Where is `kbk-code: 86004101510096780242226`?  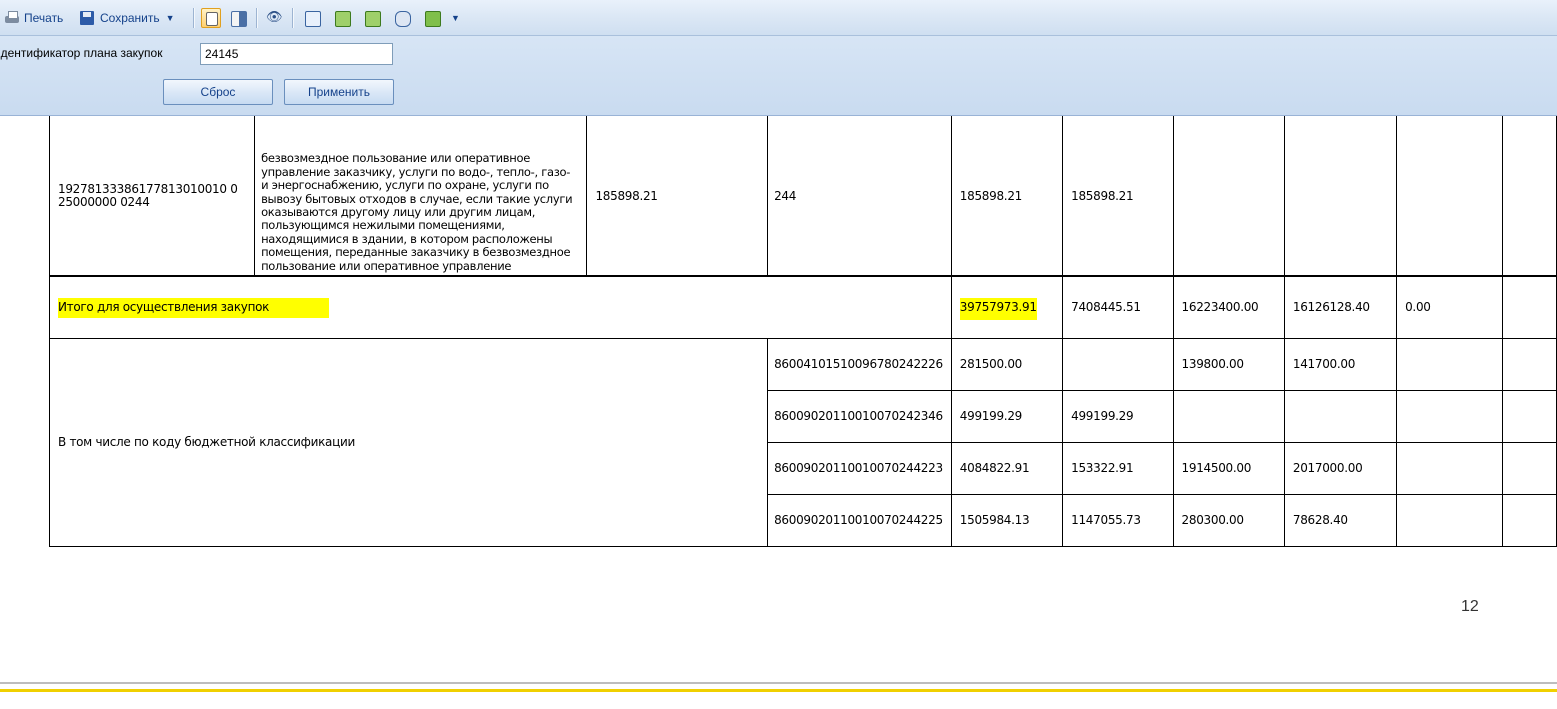 kbk-code: 86004101510096780242226 is located at coordinates (859, 364).